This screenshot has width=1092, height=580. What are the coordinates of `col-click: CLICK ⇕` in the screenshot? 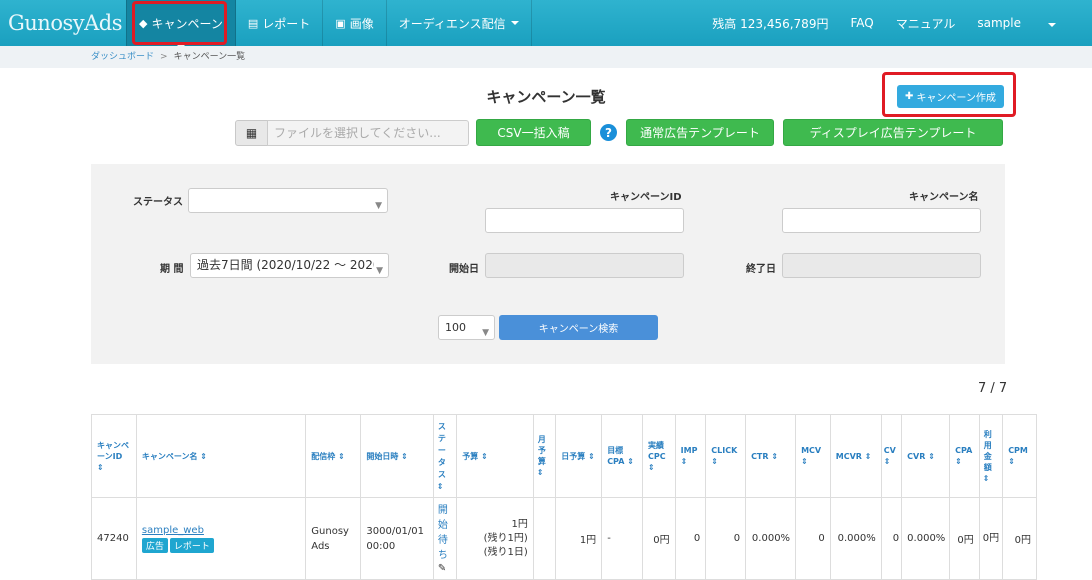 It's located at (726, 456).